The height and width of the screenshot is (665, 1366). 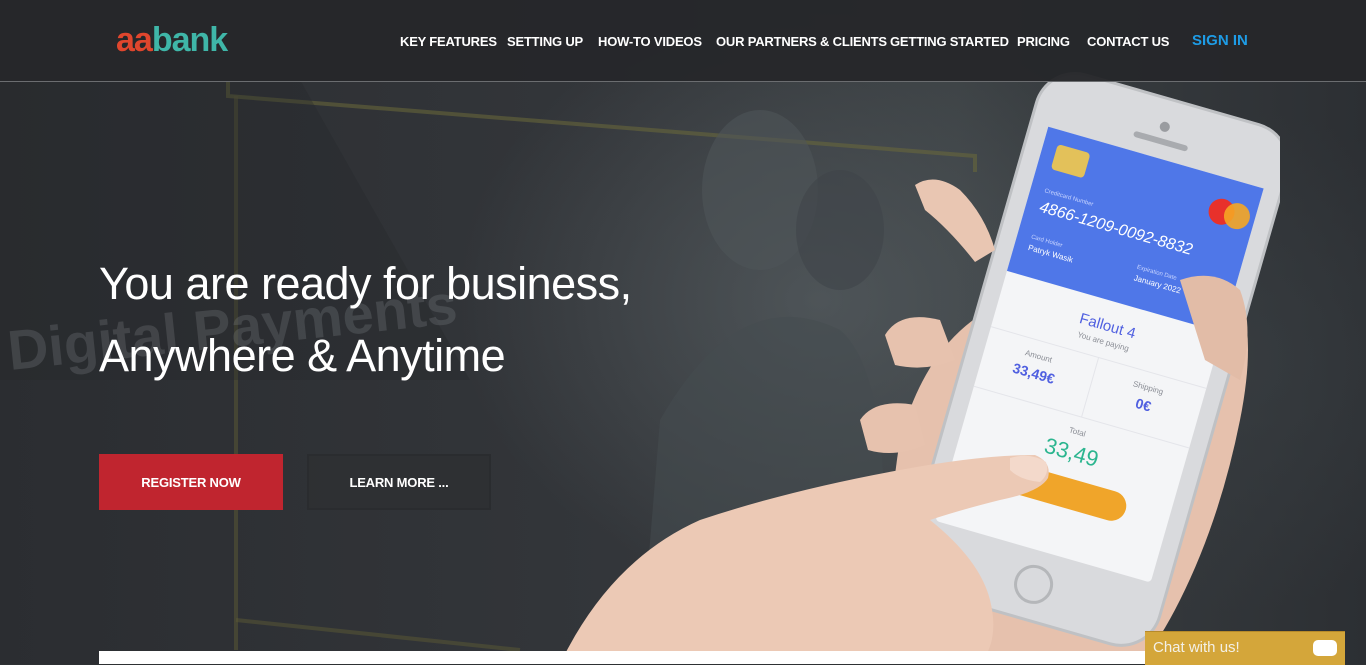 What do you see at coordinates (189, 40) in the screenshot?
I see `logo-part-bank: bank` at bounding box center [189, 40].